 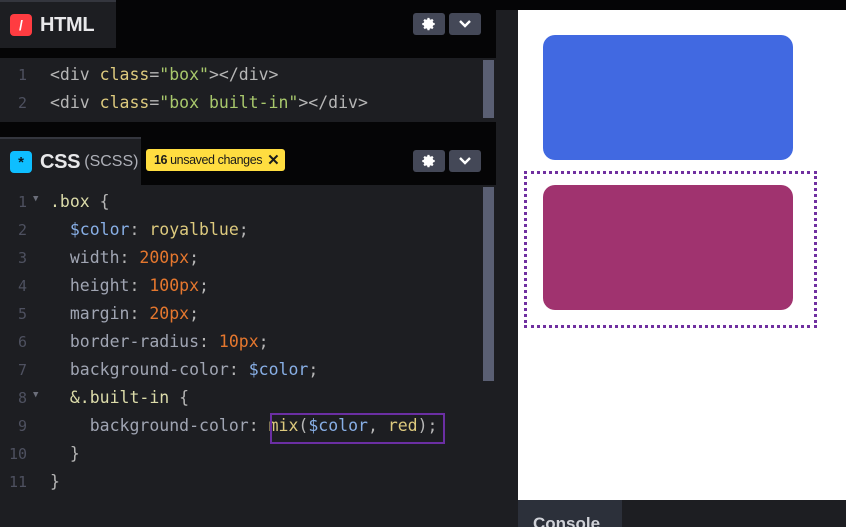 I want to click on preview-top-edge, so click(x=671, y=5).